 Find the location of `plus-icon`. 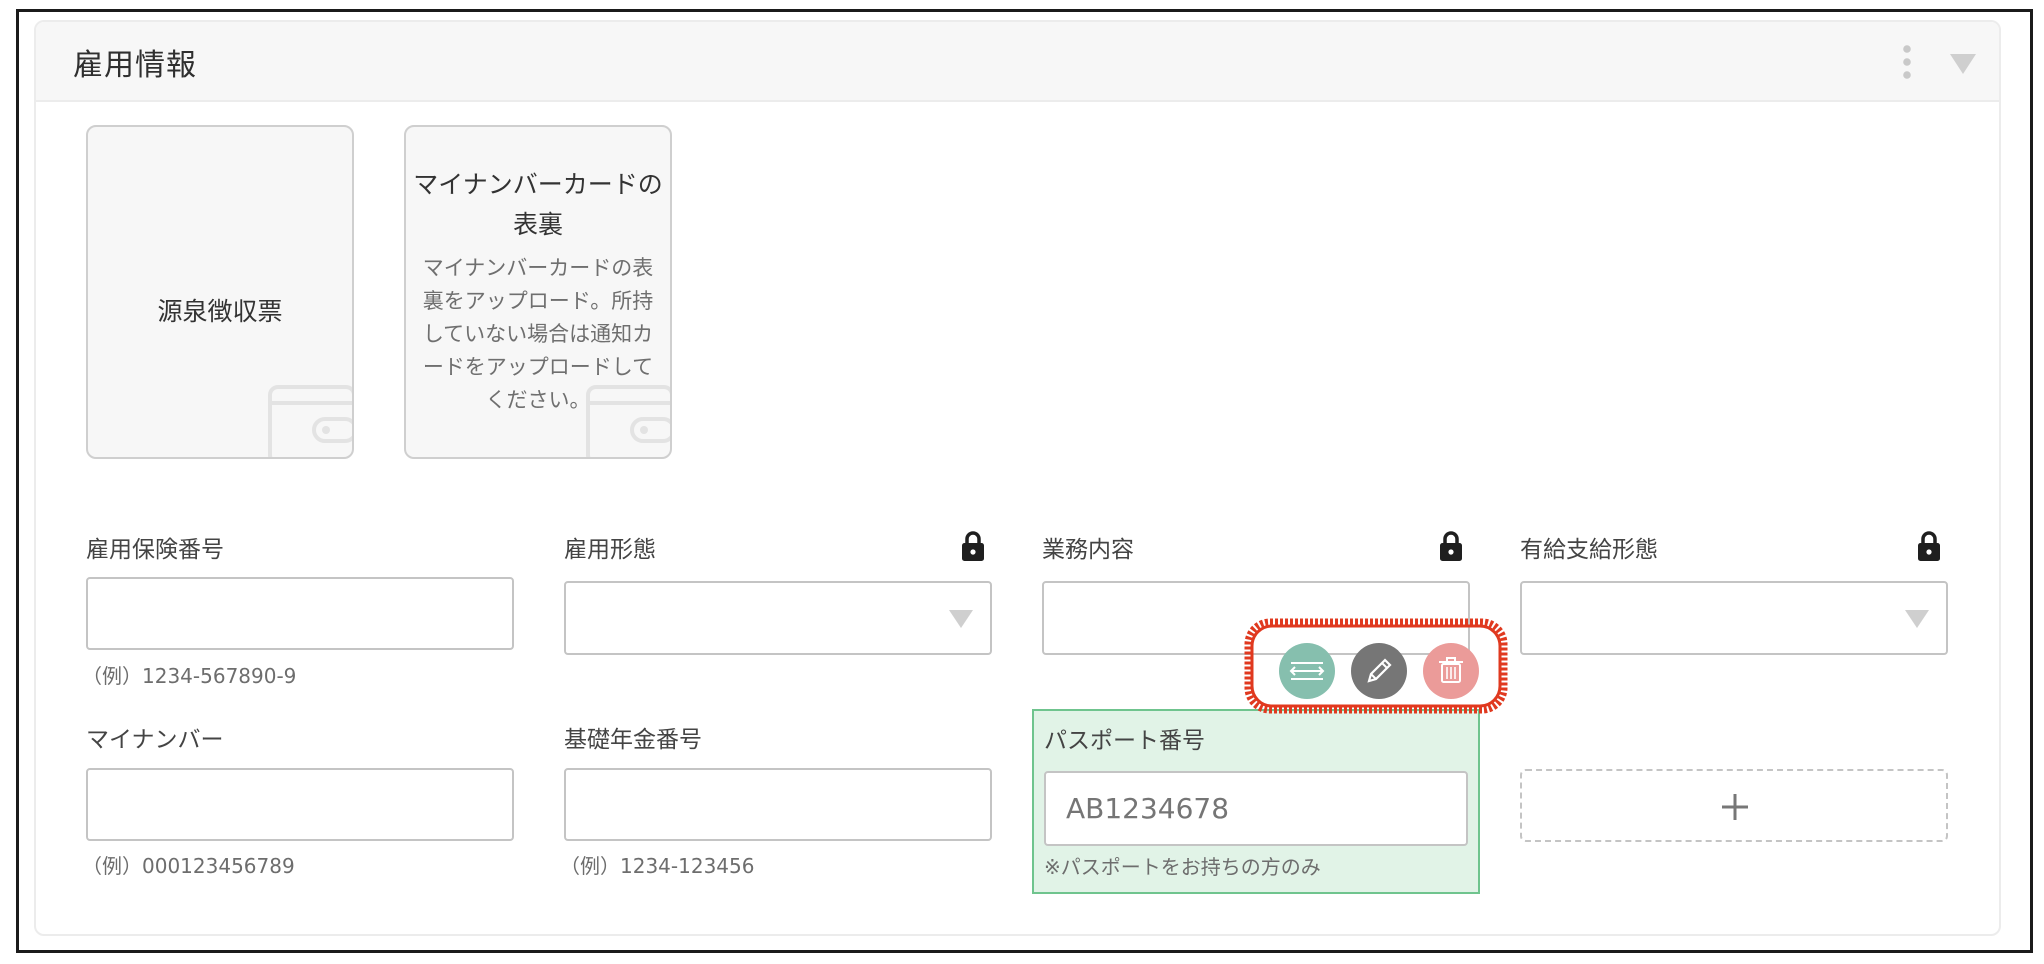

plus-icon is located at coordinates (1735, 807).